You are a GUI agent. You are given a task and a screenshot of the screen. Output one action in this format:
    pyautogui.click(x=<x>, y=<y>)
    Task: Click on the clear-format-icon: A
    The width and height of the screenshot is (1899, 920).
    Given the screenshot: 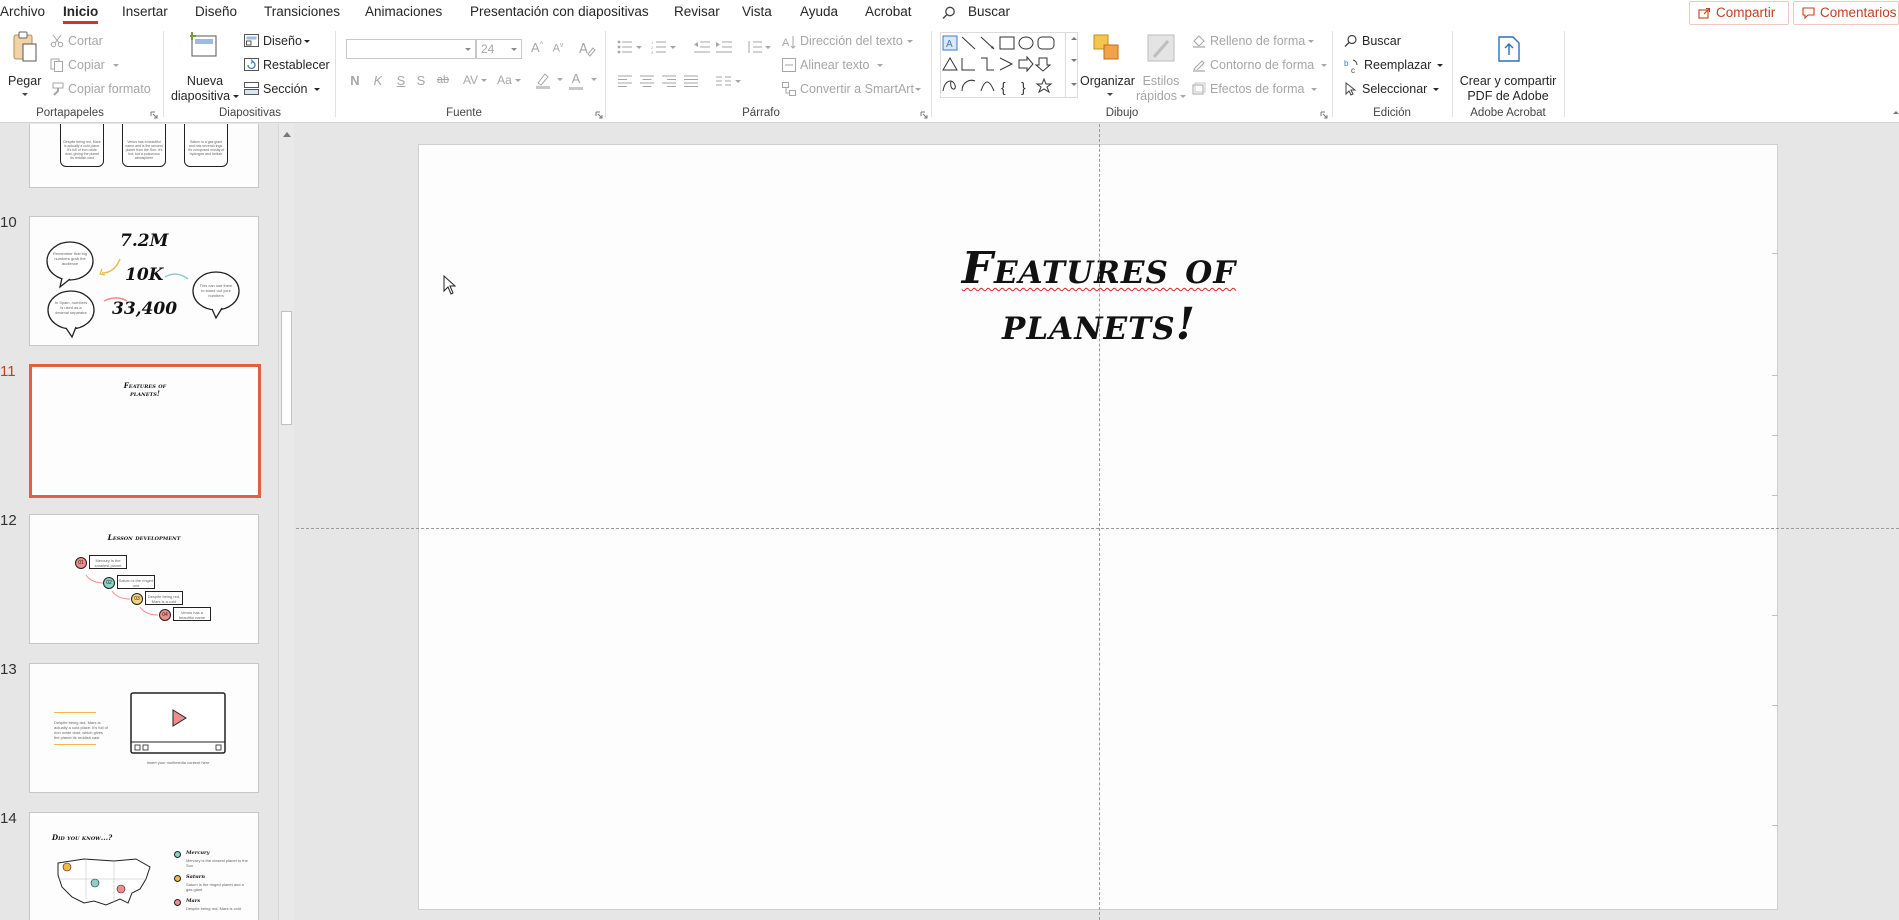 What is the action you would take?
    pyautogui.click(x=587, y=49)
    